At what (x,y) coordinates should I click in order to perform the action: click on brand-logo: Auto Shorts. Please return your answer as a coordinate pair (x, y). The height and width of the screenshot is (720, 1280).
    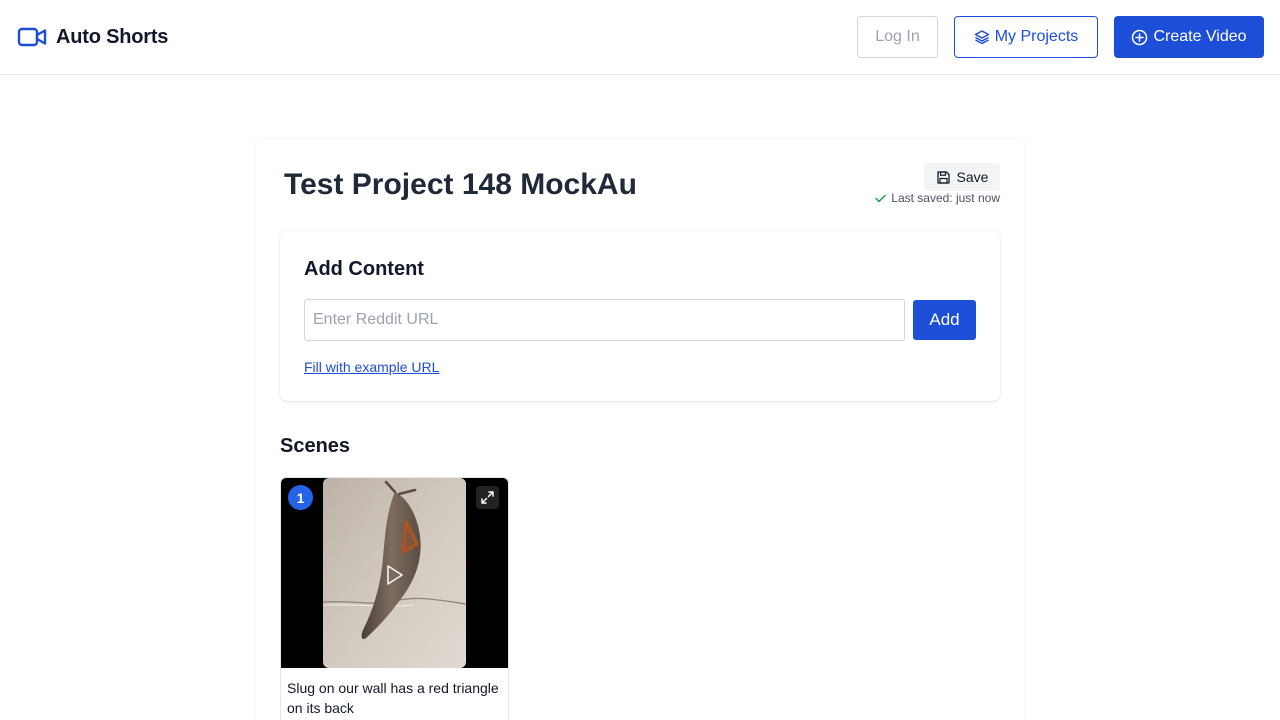
    Looking at the image, I should click on (92, 37).